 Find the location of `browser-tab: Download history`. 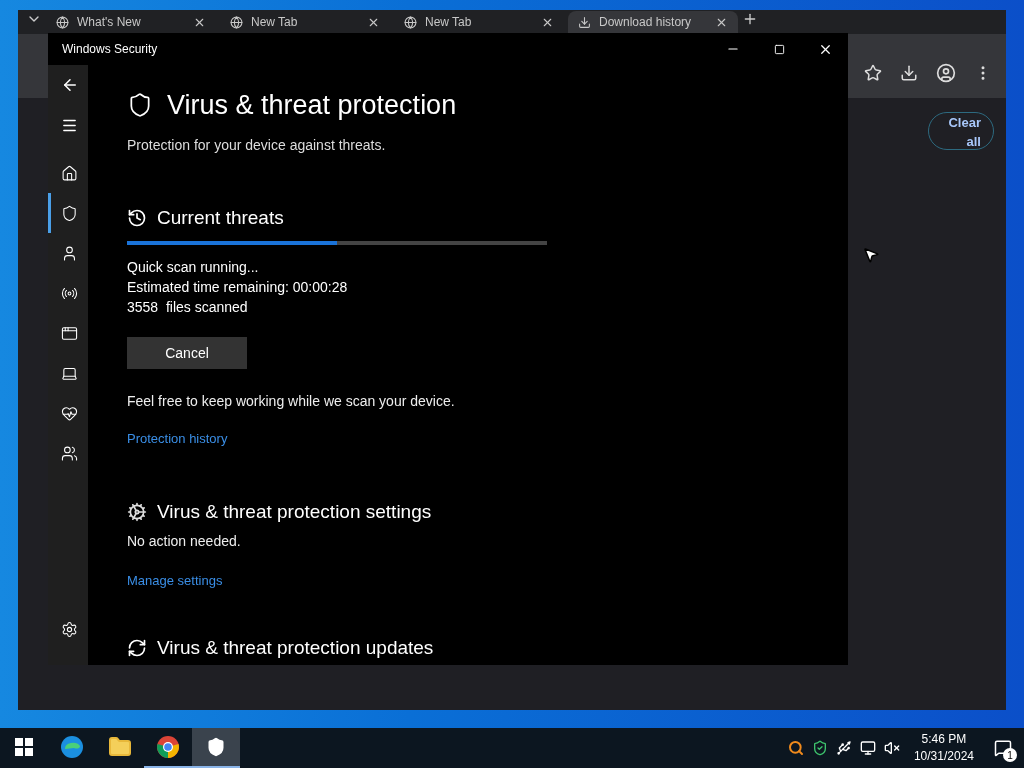

browser-tab: Download history is located at coordinates (653, 22).